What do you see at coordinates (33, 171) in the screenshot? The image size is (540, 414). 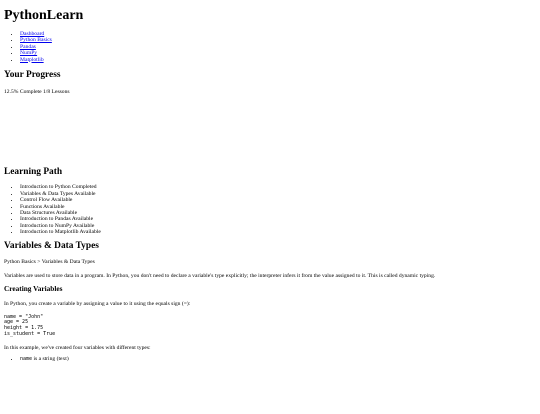 I see `learning-path-heading: Learning Path` at bounding box center [33, 171].